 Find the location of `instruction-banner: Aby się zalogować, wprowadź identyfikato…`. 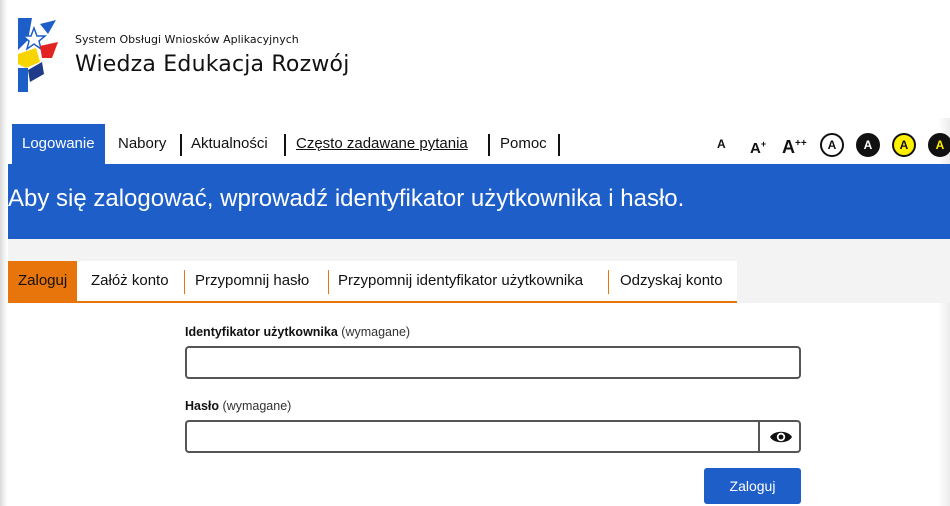

instruction-banner: Aby się zalogować, wprowadź identyfikato… is located at coordinates (479, 201).